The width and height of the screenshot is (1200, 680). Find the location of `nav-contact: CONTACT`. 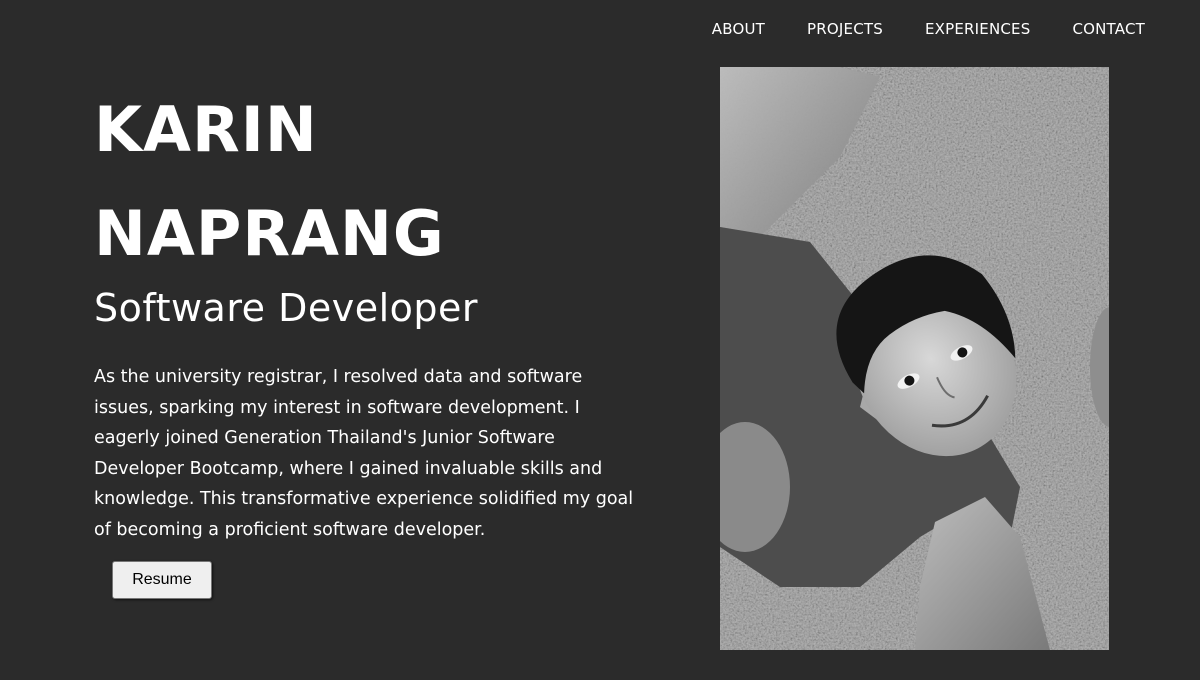

nav-contact: CONTACT is located at coordinates (1108, 29).